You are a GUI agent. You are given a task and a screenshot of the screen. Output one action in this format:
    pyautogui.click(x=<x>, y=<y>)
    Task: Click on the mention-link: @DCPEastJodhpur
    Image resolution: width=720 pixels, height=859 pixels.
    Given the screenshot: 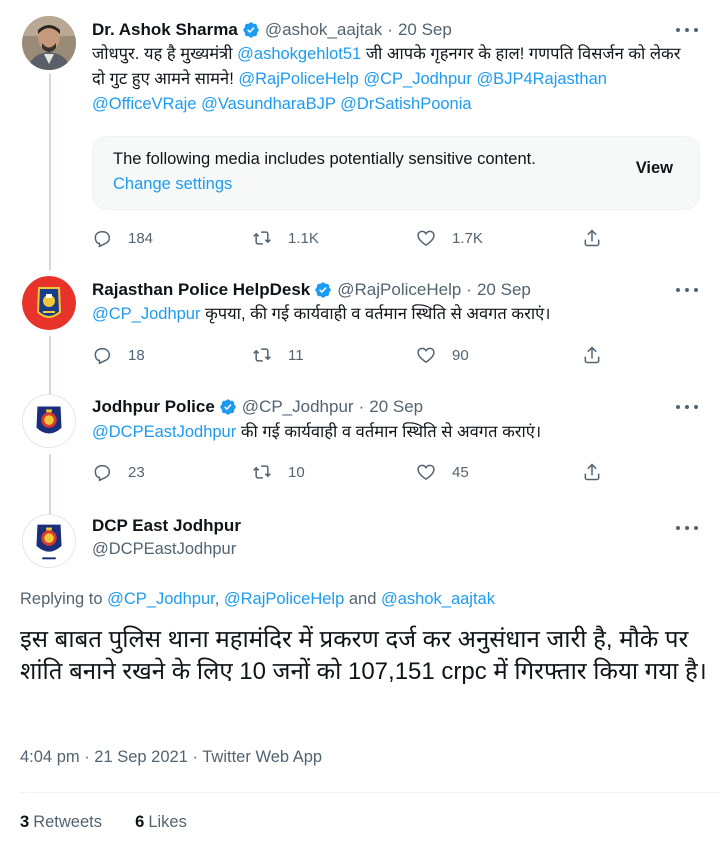 What is the action you would take?
    pyautogui.click(x=164, y=432)
    